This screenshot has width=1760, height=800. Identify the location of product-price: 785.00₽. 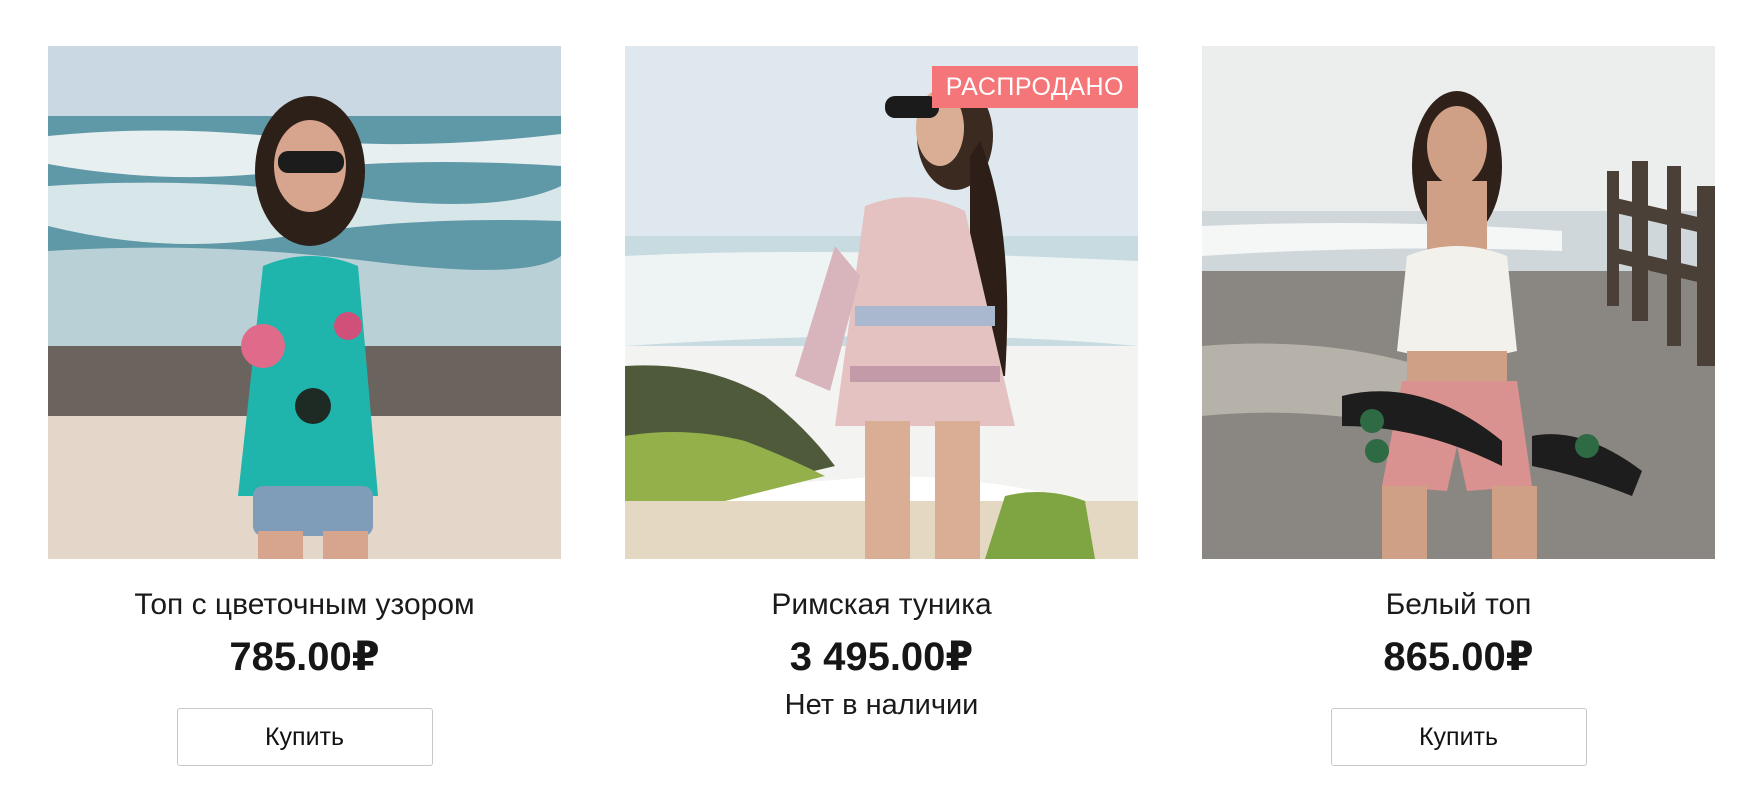
(304, 657).